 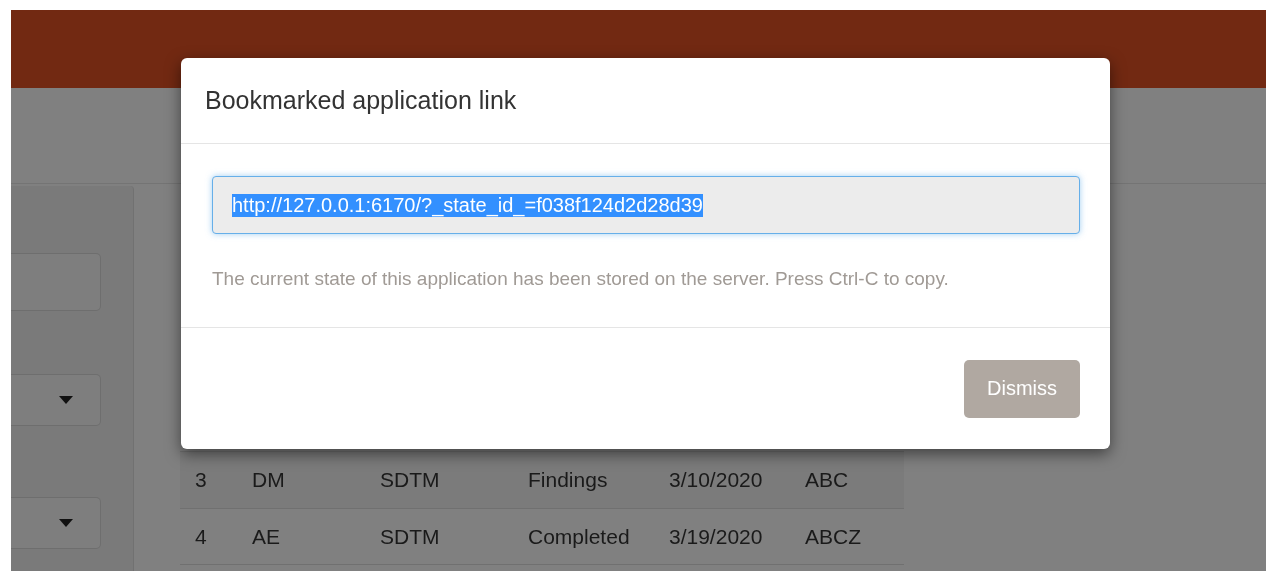 What do you see at coordinates (716, 536) in the screenshot?
I see `table-cell-text: 3/19/2020` at bounding box center [716, 536].